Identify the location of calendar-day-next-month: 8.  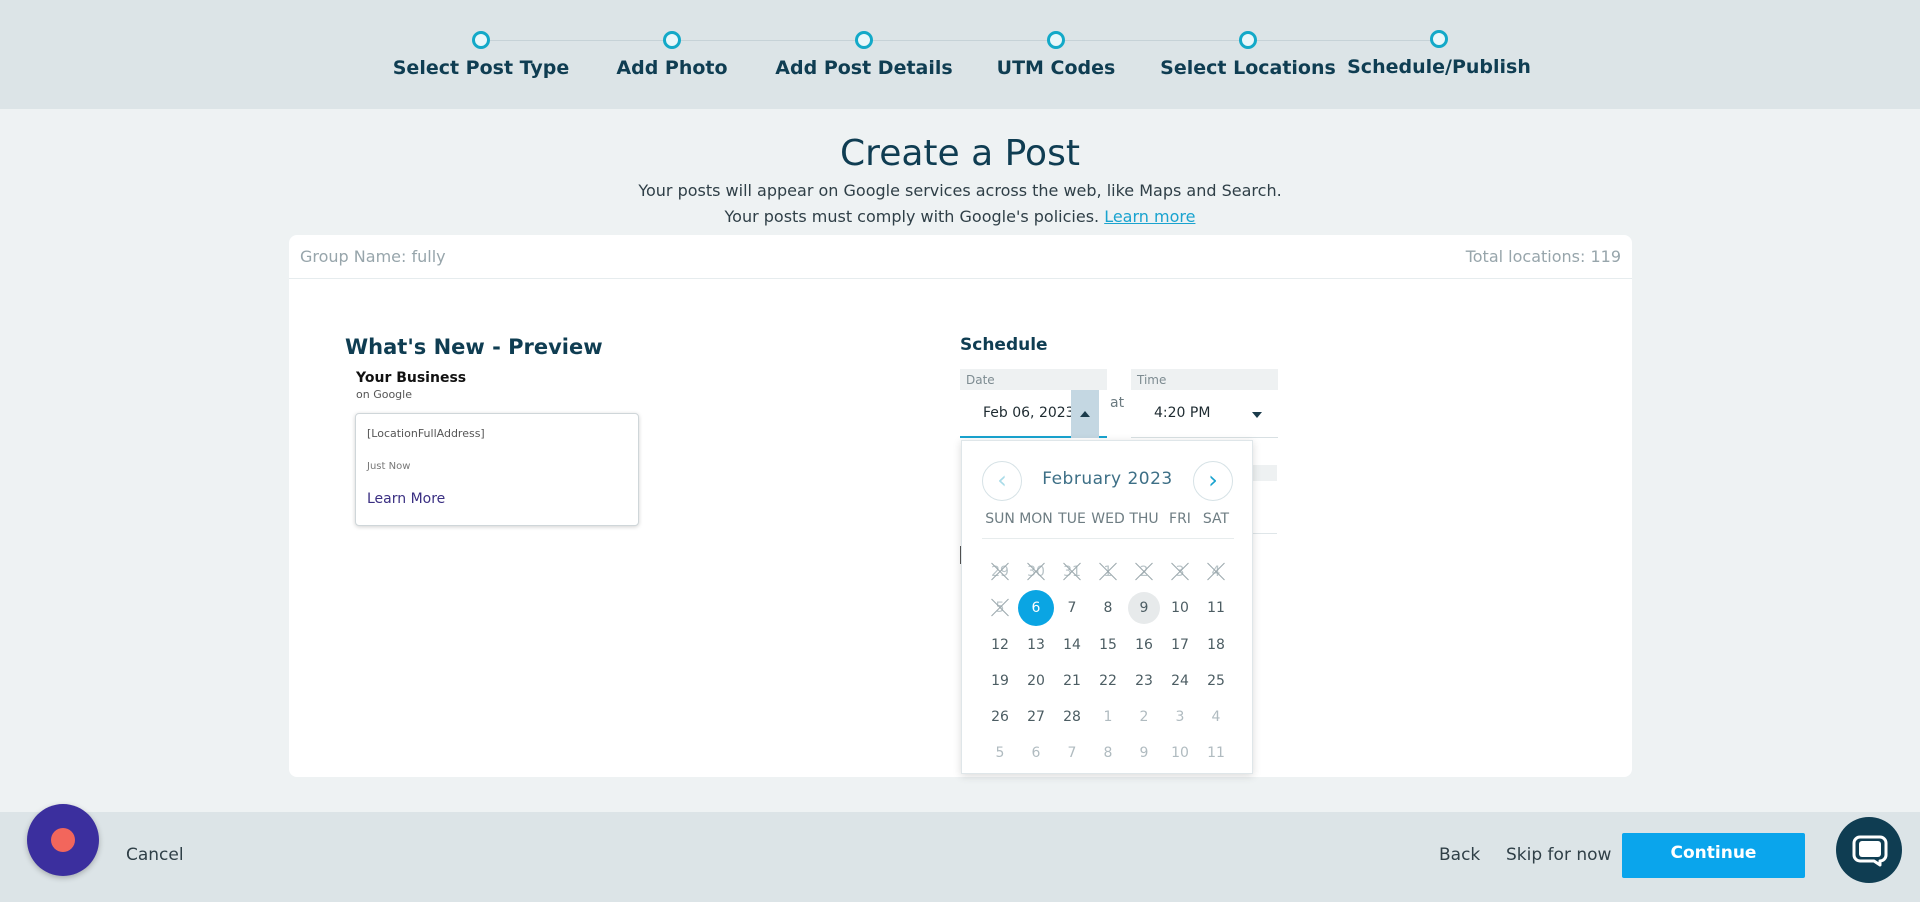
(1108, 753).